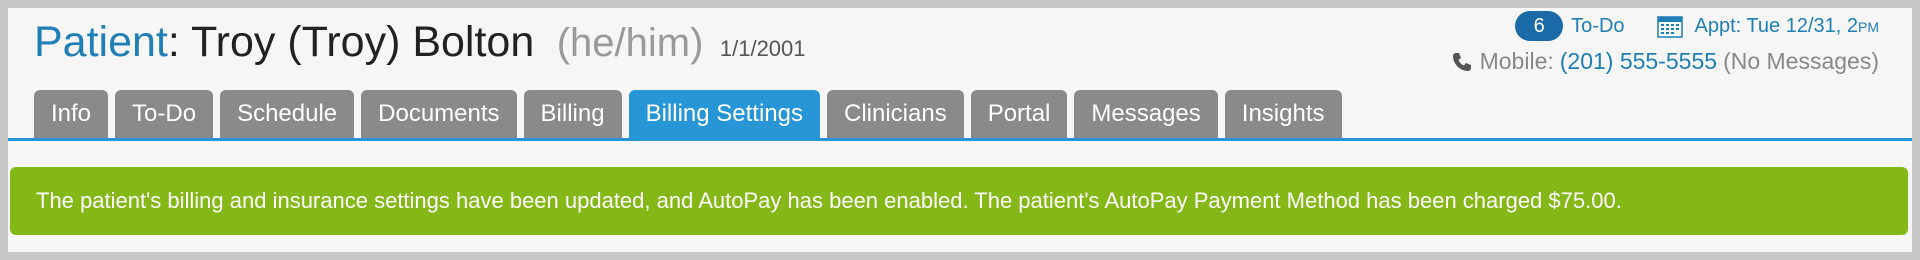 The image size is (1920, 260). What do you see at coordinates (1868, 26) in the screenshot?
I see `appointment-ampm: PM` at bounding box center [1868, 26].